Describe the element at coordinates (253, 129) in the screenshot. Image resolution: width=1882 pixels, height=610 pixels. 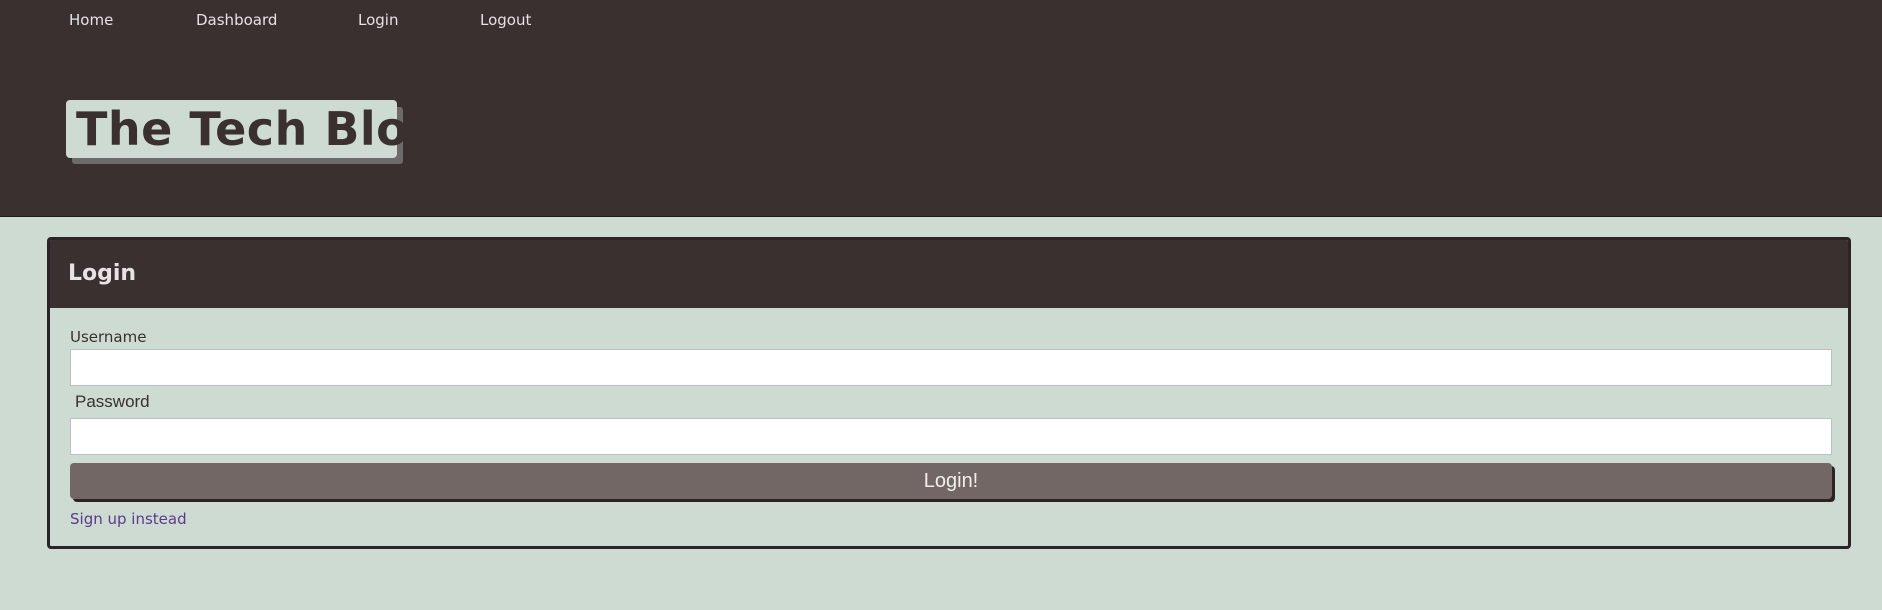
I see `site-title: The Tech Blog` at that location.